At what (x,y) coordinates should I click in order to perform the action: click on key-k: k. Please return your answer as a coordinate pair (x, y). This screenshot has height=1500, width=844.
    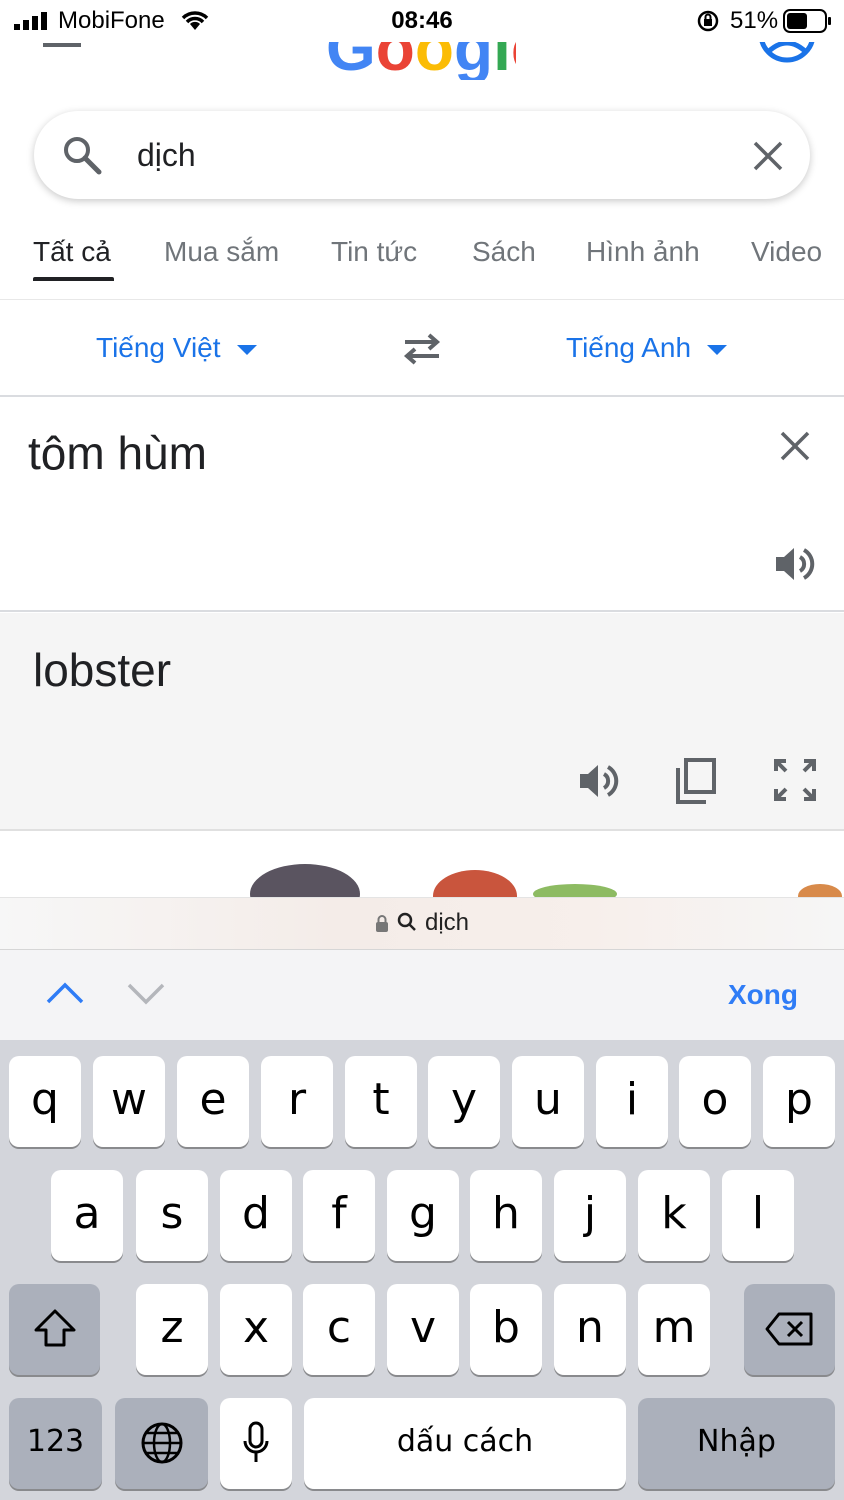
    Looking at the image, I should click on (674, 1215).